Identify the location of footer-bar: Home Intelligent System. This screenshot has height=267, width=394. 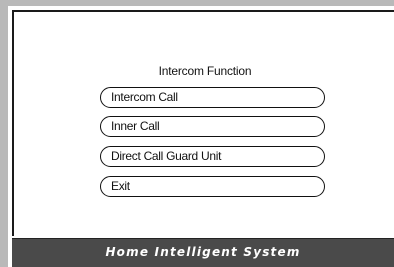
(203, 252).